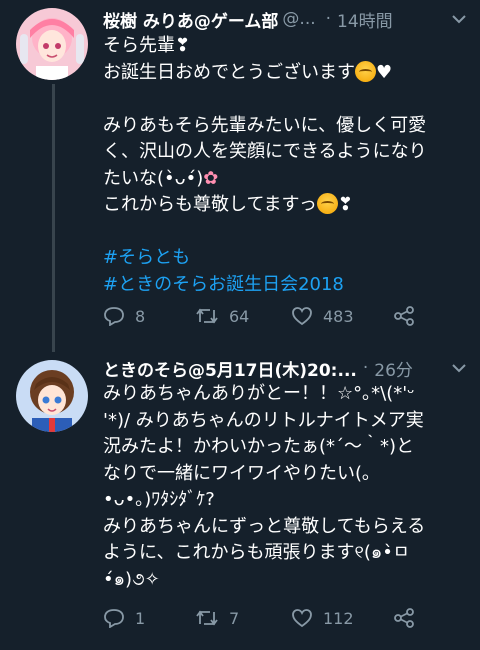 This screenshot has height=650, width=480. Describe the element at coordinates (239, 316) in the screenshot. I see `retweet-count: 64` at that location.